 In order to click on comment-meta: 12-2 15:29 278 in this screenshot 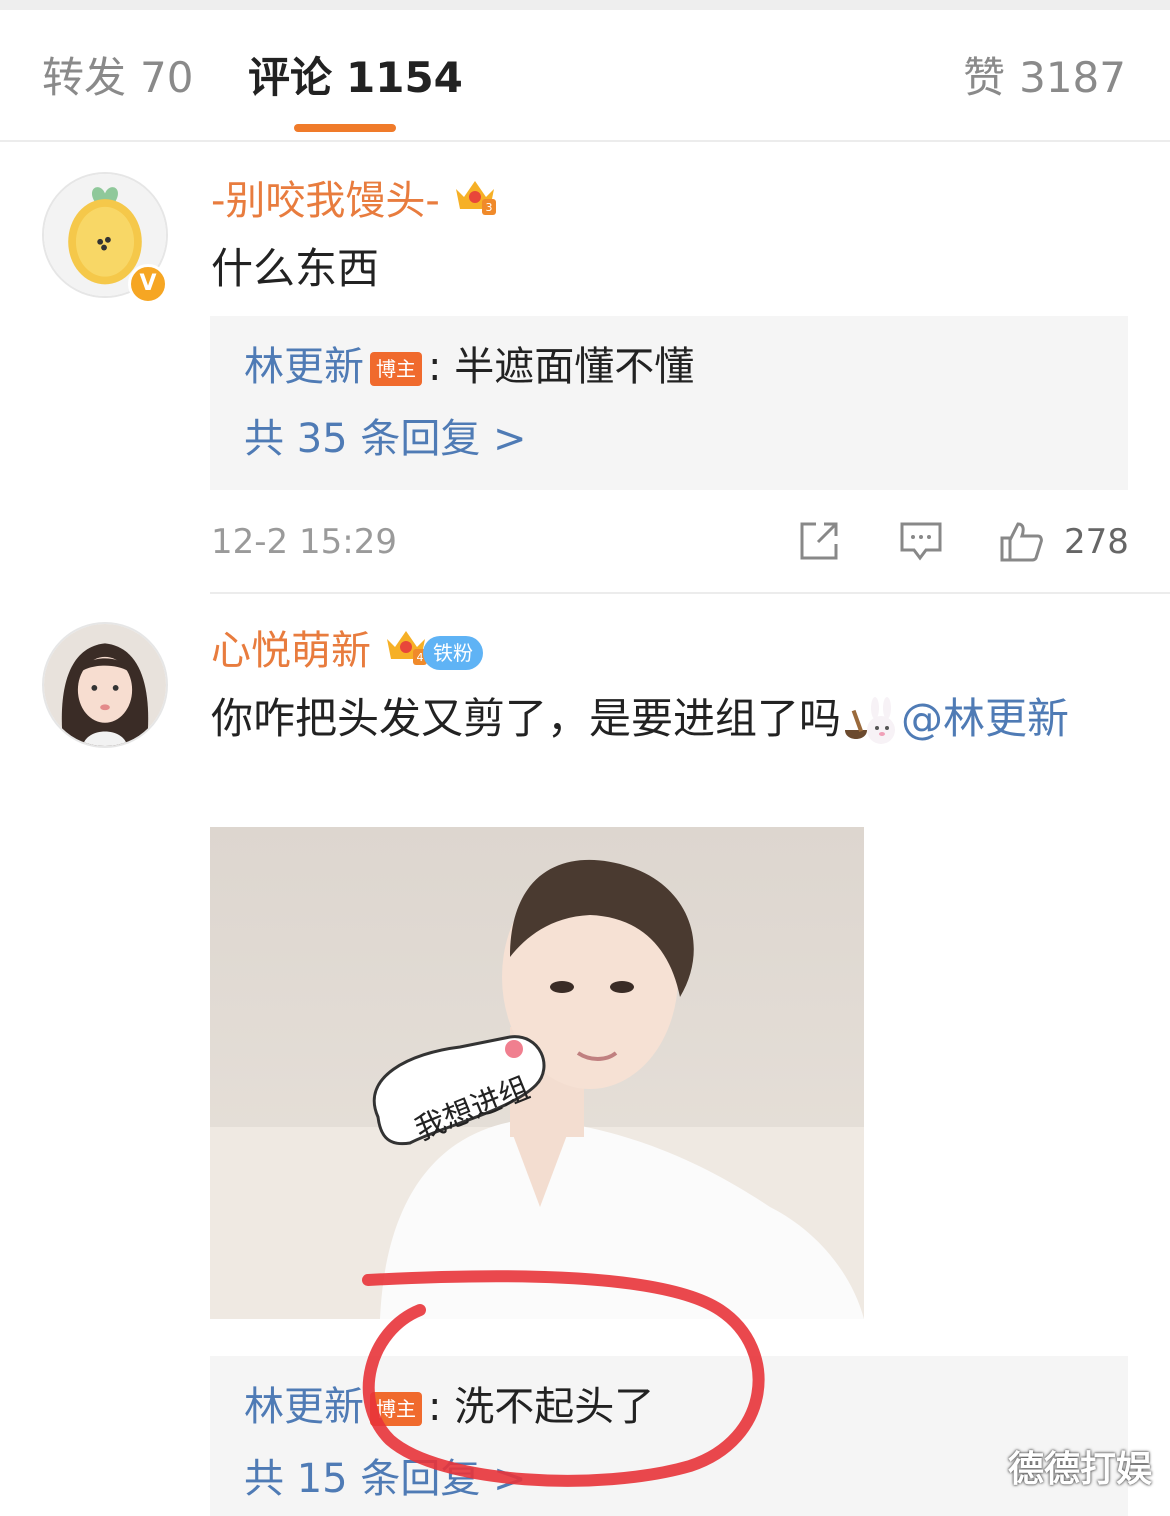, I will do `click(585, 542)`.